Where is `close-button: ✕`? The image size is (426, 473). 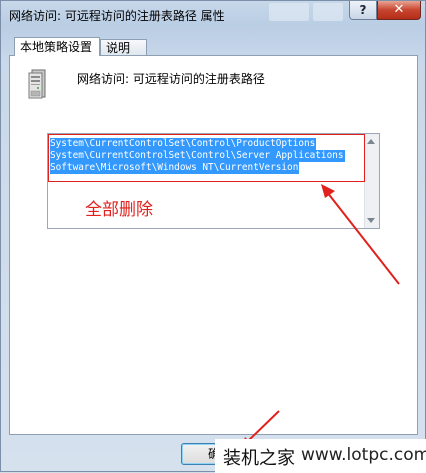 close-button: ✕ is located at coordinates (399, 10).